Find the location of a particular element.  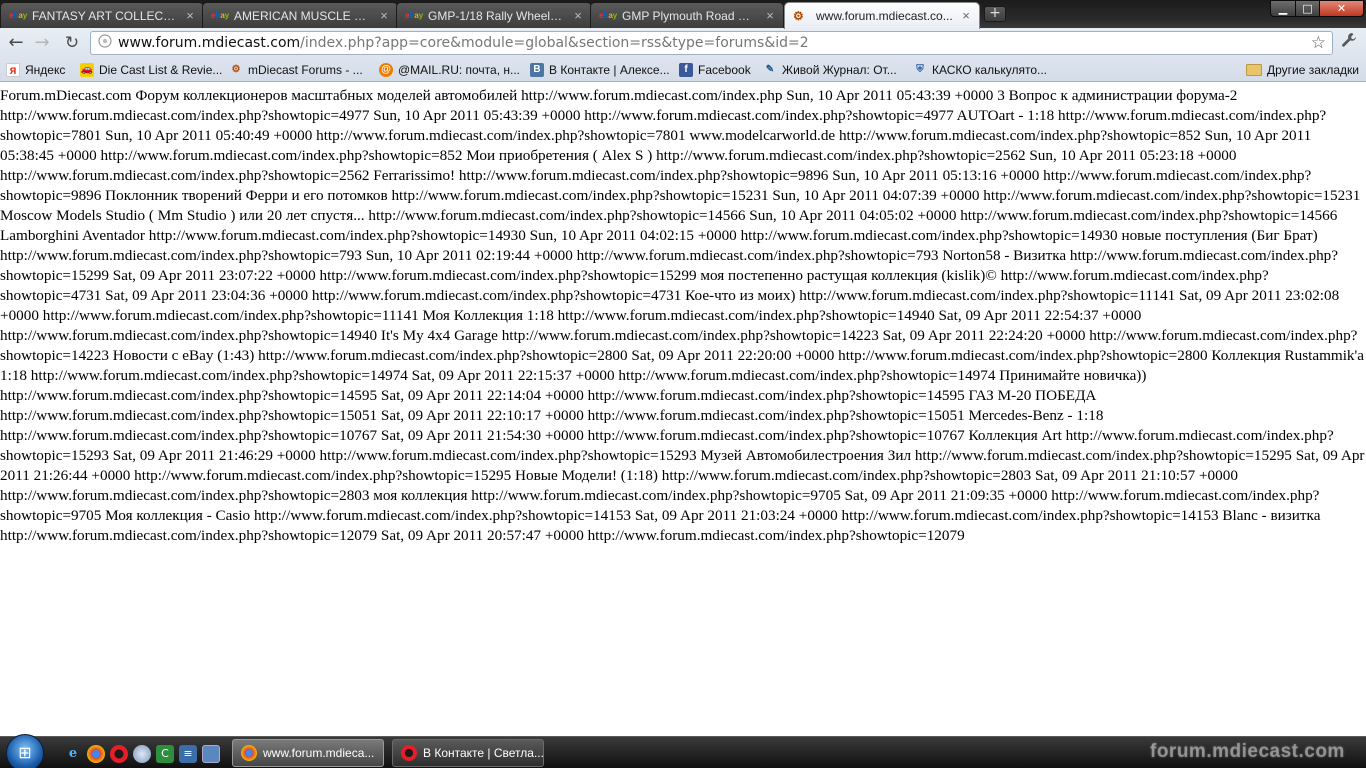

other-bookmarks: Другие закладки is located at coordinates (1302, 70).